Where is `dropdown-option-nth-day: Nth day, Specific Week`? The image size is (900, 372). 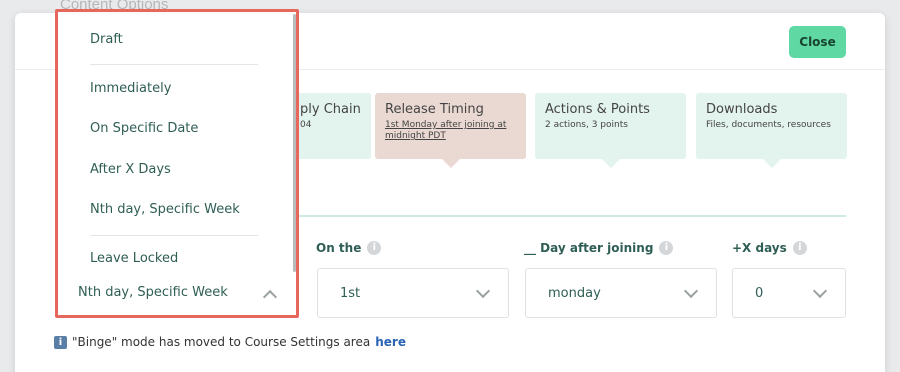 dropdown-option-nth-day: Nth day, Specific Week is located at coordinates (165, 209).